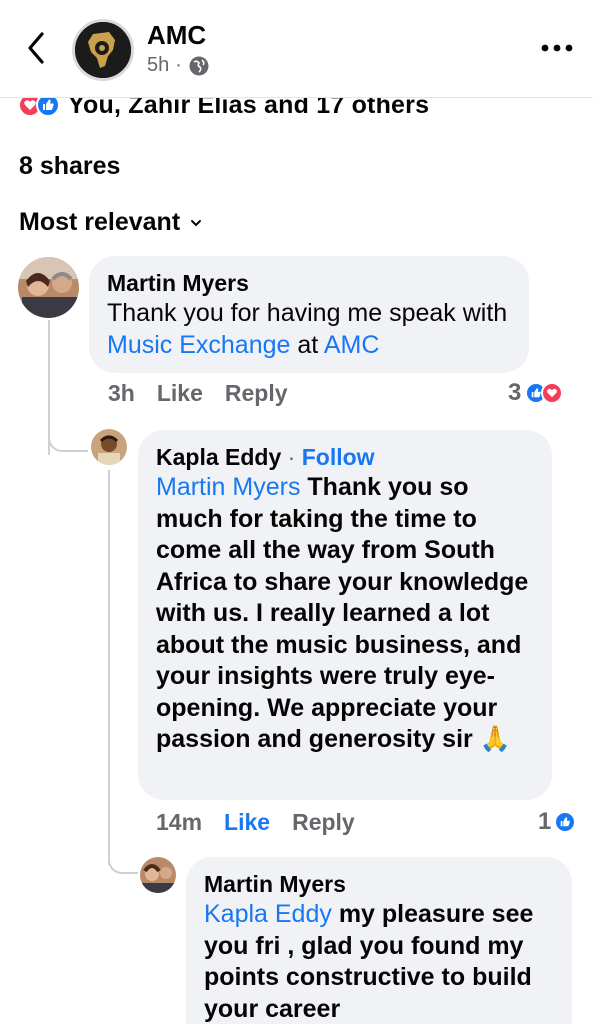 This screenshot has width=593, height=1024. What do you see at coordinates (228, 487) in the screenshot?
I see `mention-link: Martin Myers` at bounding box center [228, 487].